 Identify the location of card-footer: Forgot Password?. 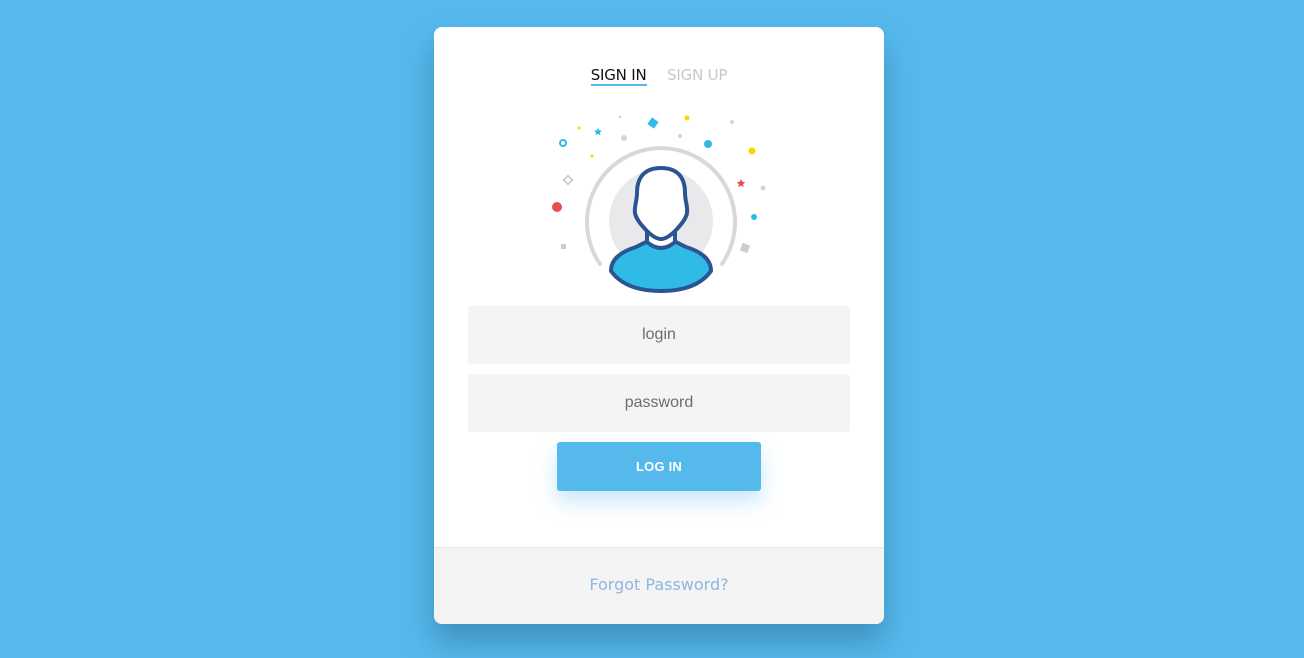
(659, 585).